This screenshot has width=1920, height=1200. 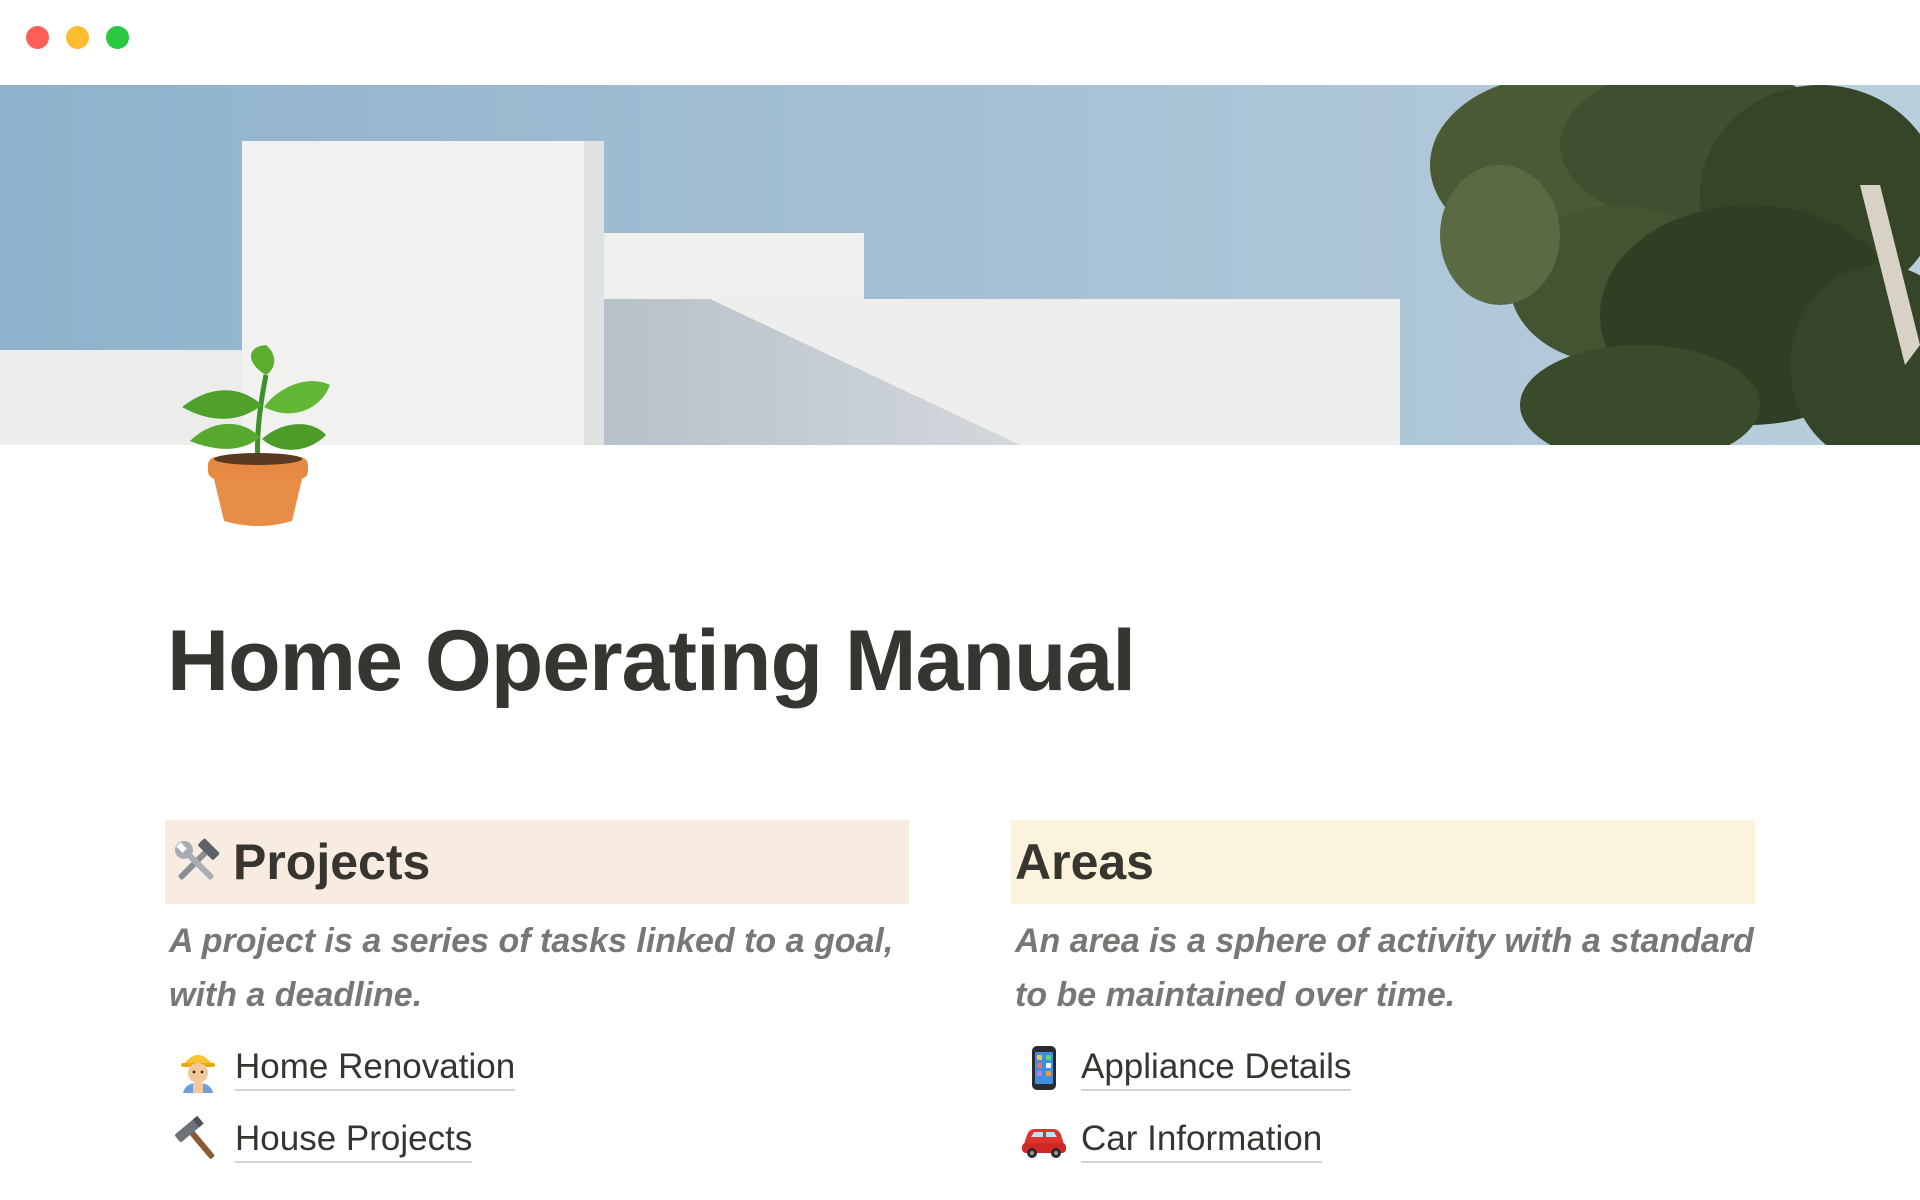 What do you see at coordinates (332, 862) in the screenshot?
I see `projects-heading-text: Projects` at bounding box center [332, 862].